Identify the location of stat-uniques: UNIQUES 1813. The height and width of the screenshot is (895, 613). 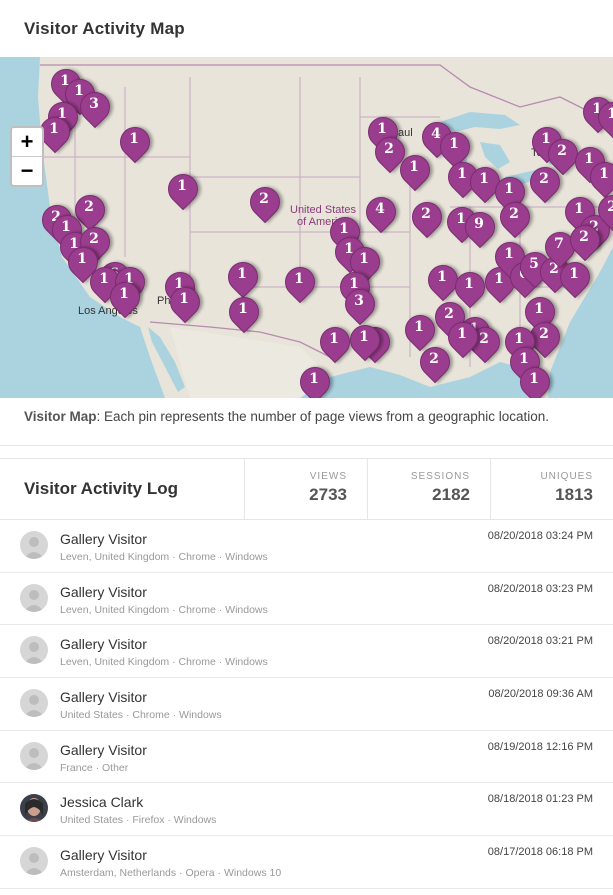
(551, 489).